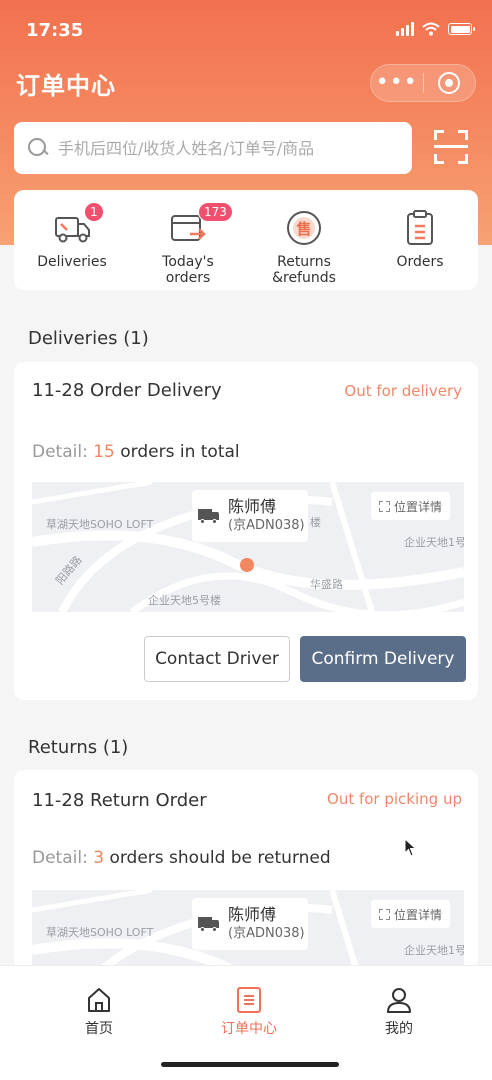 This screenshot has height=1080, width=492. Describe the element at coordinates (188, 240) in the screenshot. I see `quick-action-todays-orders: 173 Today's orders` at that location.